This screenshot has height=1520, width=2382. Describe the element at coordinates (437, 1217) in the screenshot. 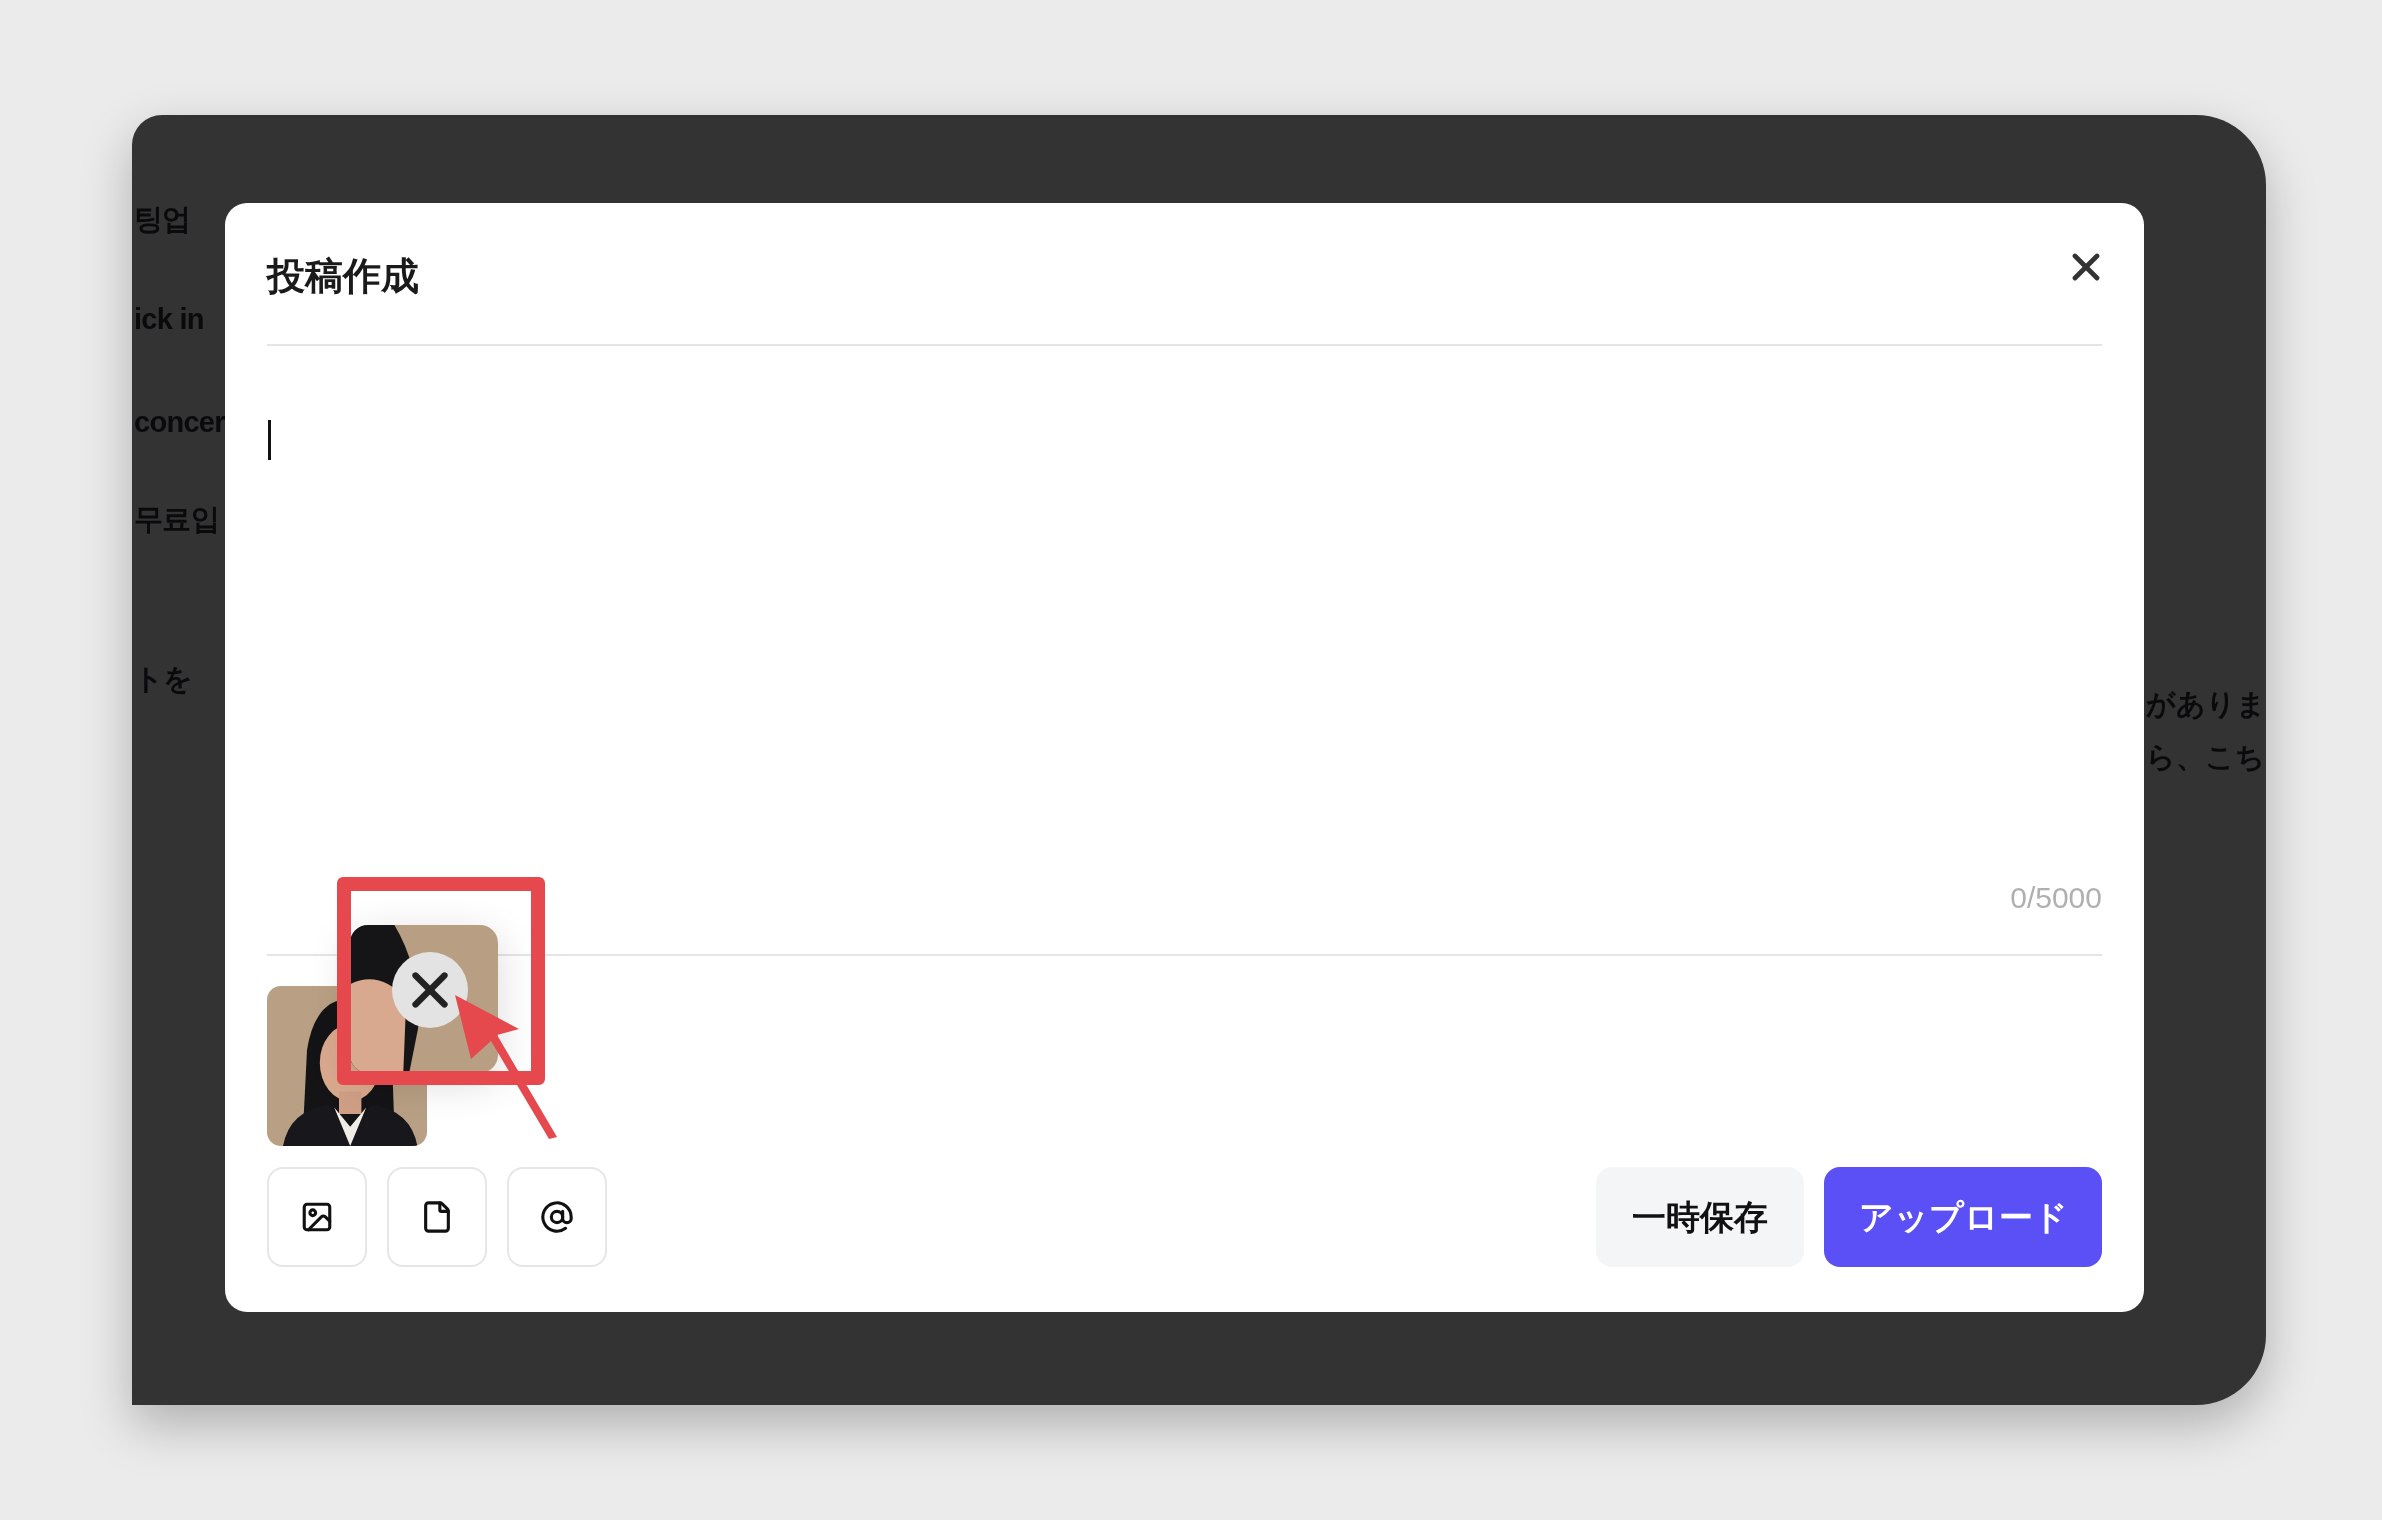

I see `file-button` at that location.